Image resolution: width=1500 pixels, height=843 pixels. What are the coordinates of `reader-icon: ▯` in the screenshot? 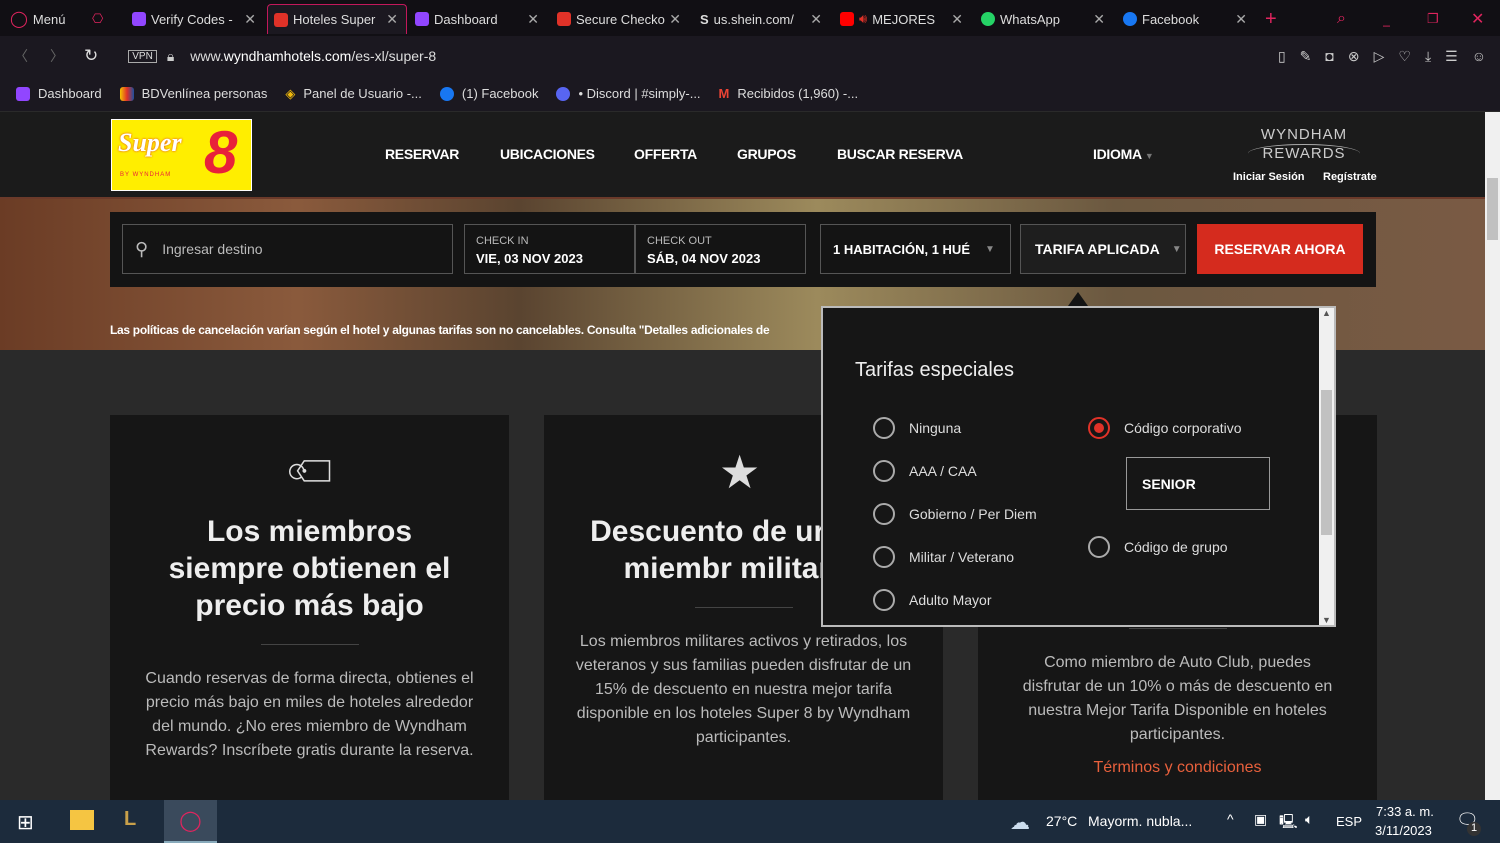 It's located at (1282, 56).